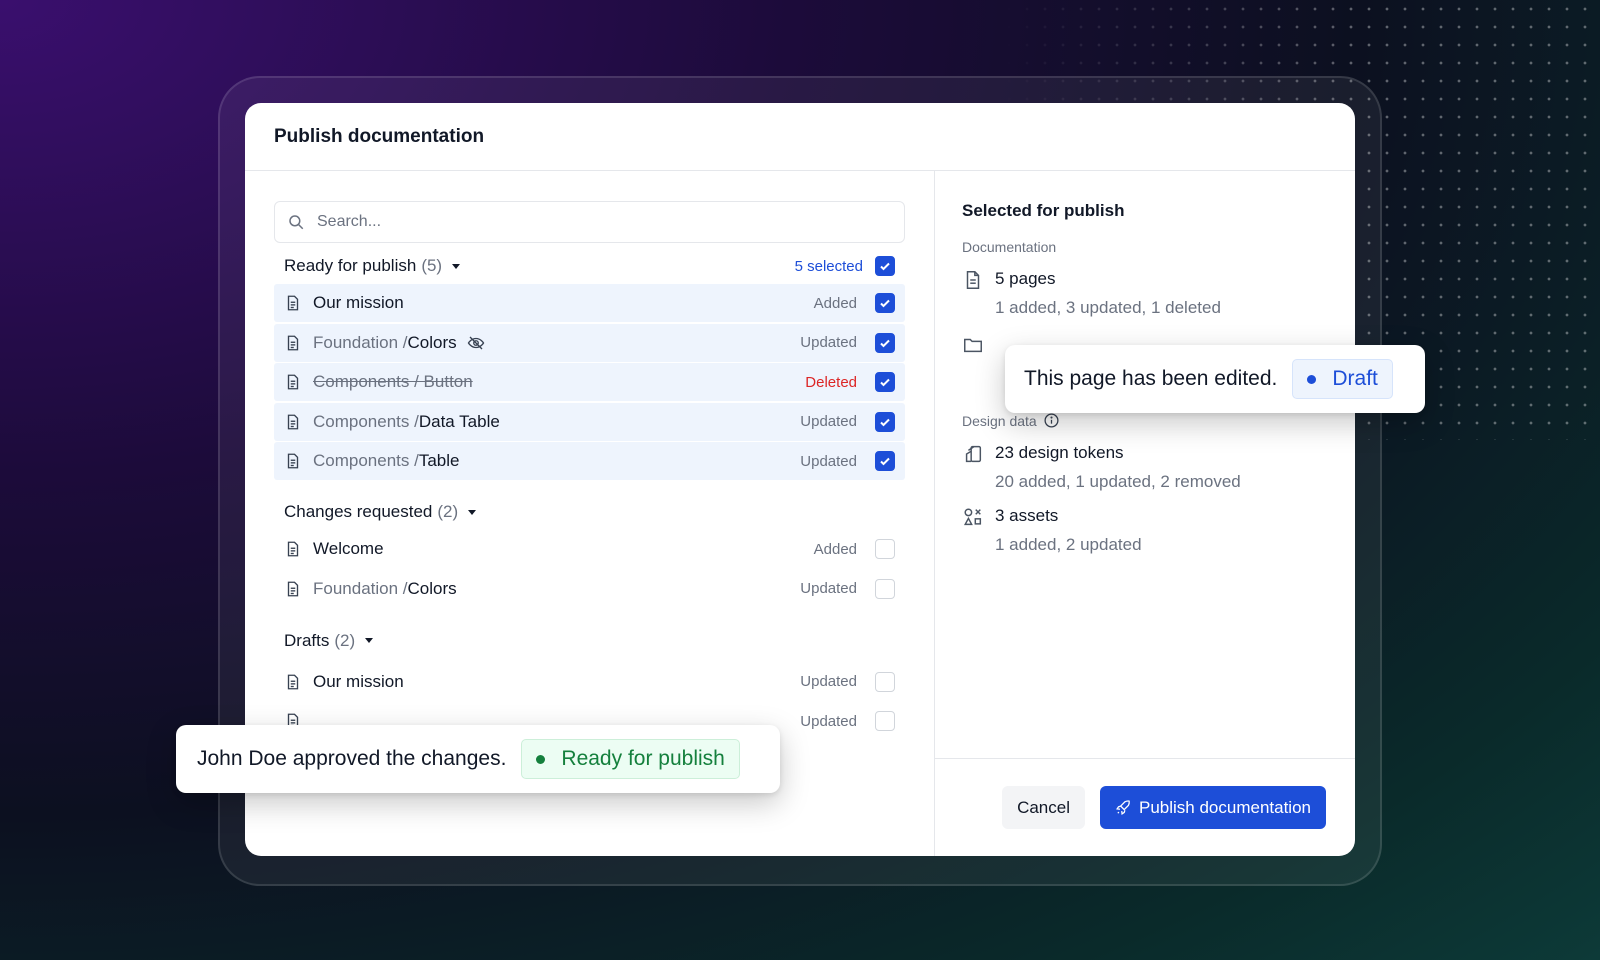 The width and height of the screenshot is (1600, 960). What do you see at coordinates (1145, 293) in the screenshot?
I see `summary-pages: 5 pages 1 added, 3 updated, 1 deleted` at bounding box center [1145, 293].